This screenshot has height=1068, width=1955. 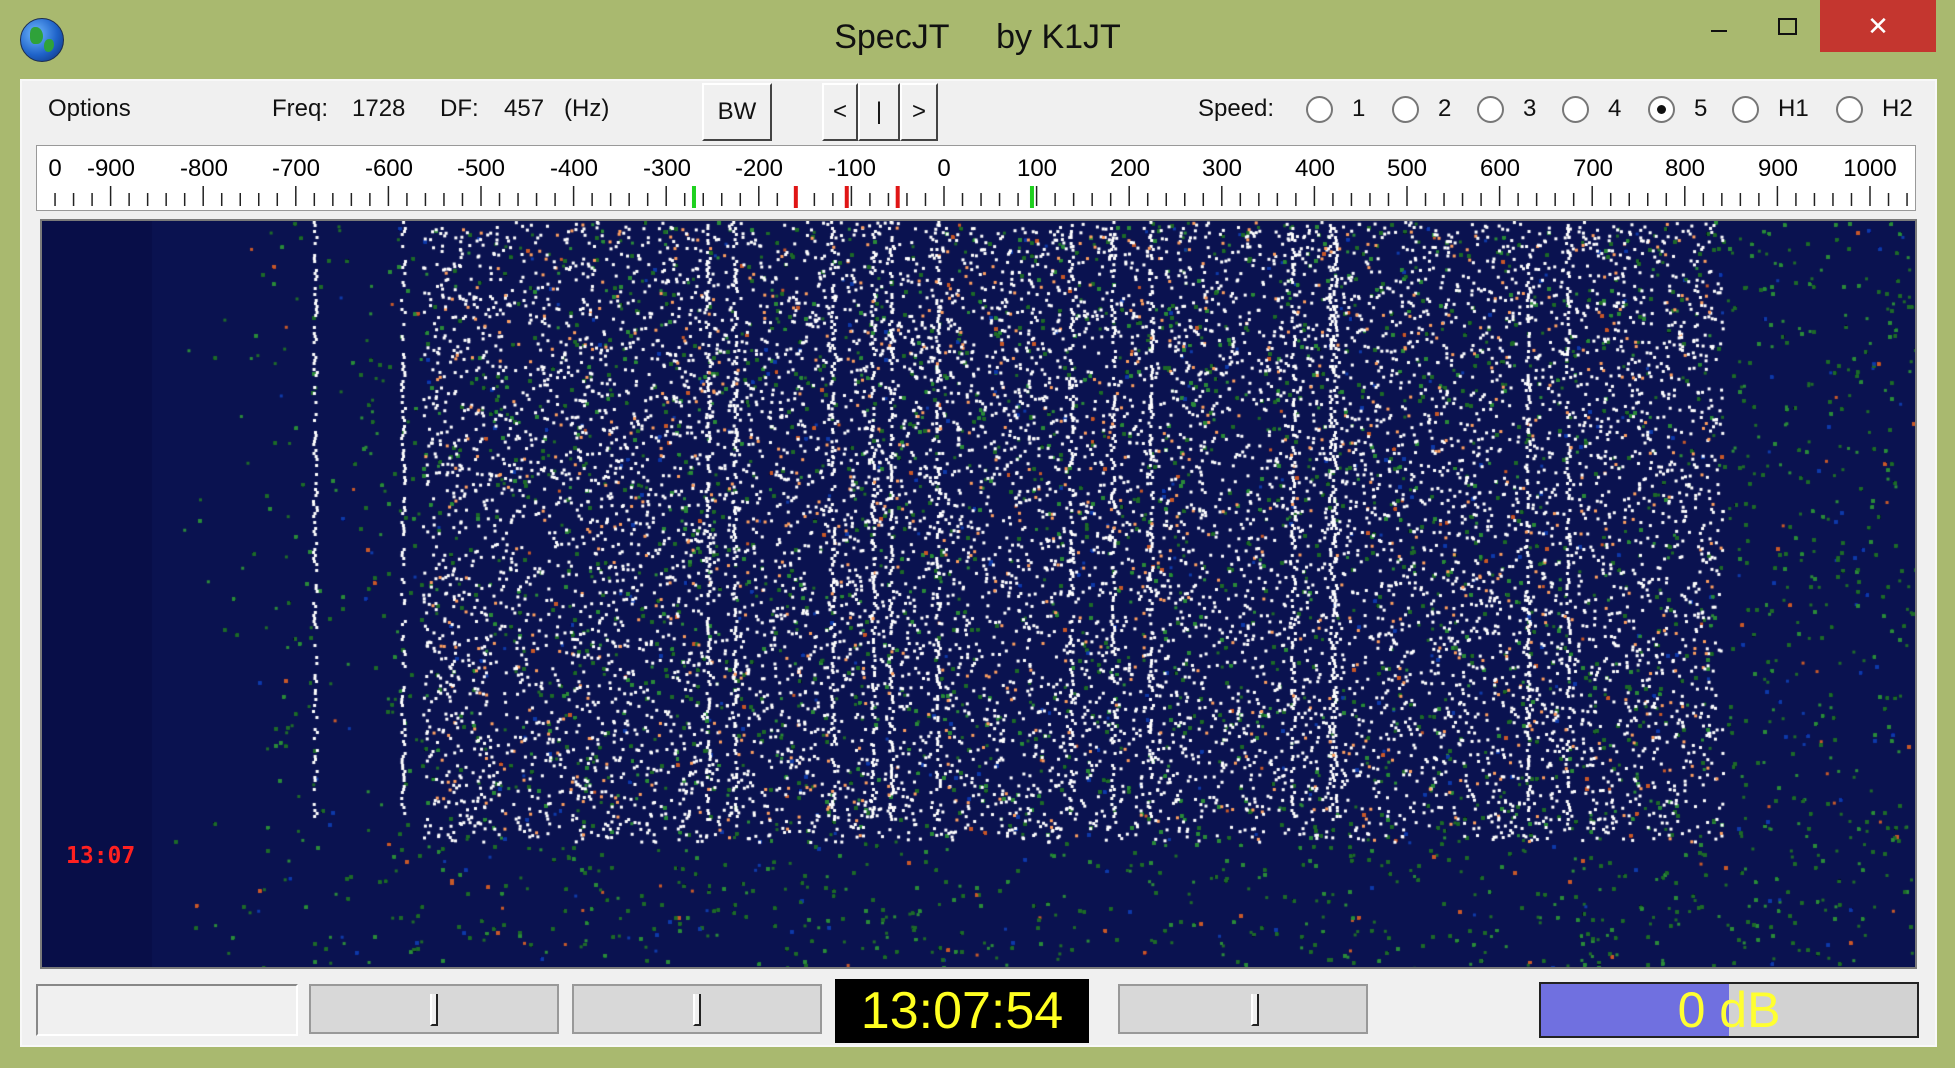 I want to click on speed-radio-label: 3, so click(x=1530, y=108).